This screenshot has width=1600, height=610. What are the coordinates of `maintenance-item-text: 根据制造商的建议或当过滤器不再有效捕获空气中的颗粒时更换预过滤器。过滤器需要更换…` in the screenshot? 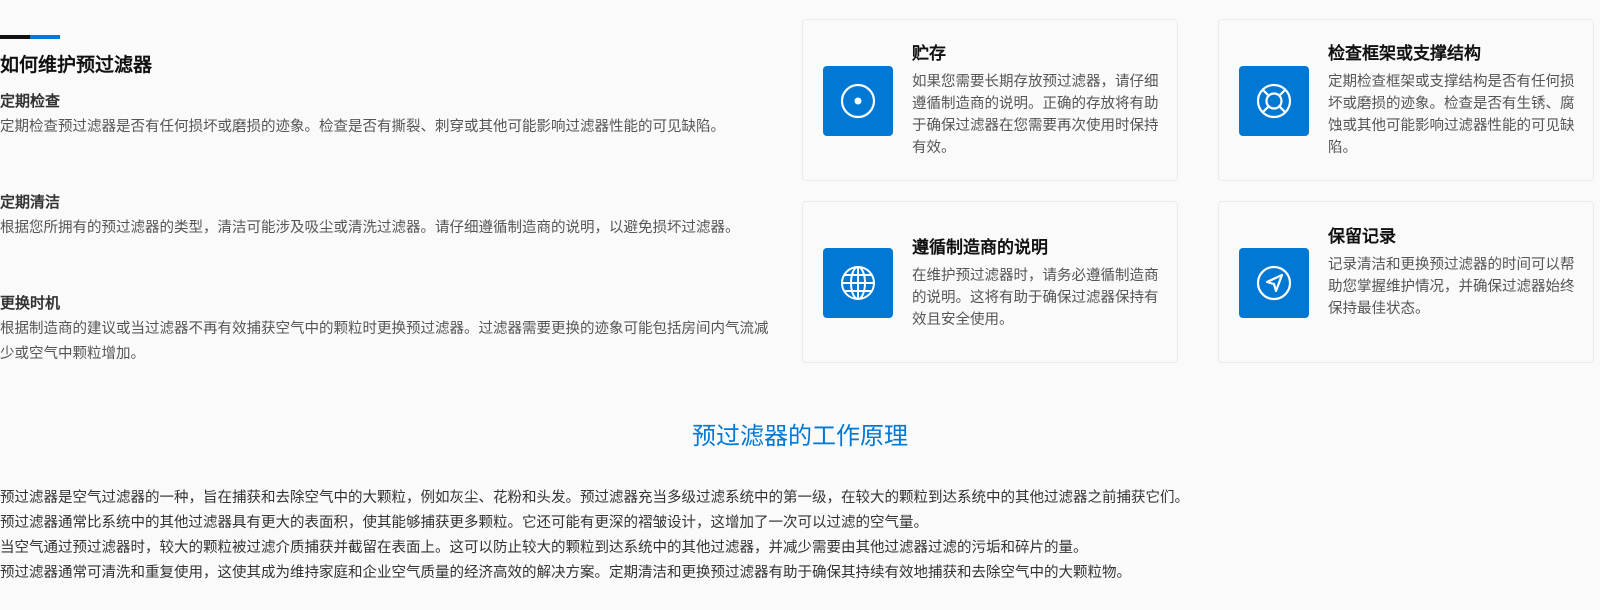 It's located at (384, 341).